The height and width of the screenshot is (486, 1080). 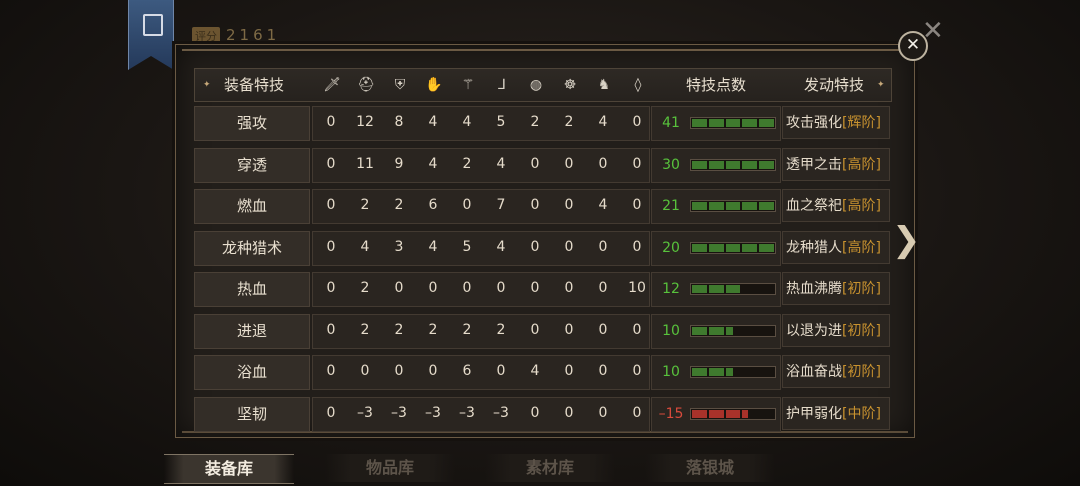 I want to click on activated-skill-name: 护甲弱化, so click(x=814, y=413).